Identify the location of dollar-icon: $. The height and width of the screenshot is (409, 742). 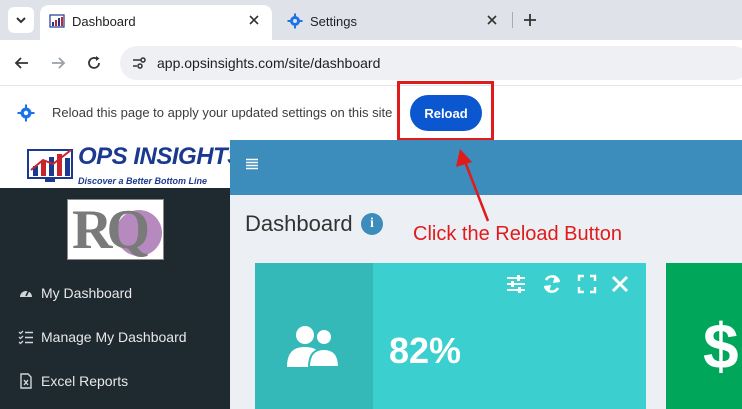
(721, 346).